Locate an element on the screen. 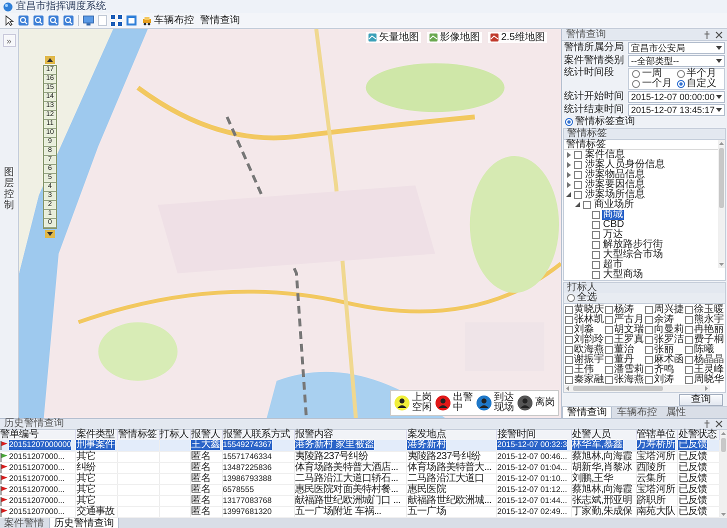 The width and height of the screenshot is (727, 528). alarm-query-button: 警情查询 is located at coordinates (220, 20).